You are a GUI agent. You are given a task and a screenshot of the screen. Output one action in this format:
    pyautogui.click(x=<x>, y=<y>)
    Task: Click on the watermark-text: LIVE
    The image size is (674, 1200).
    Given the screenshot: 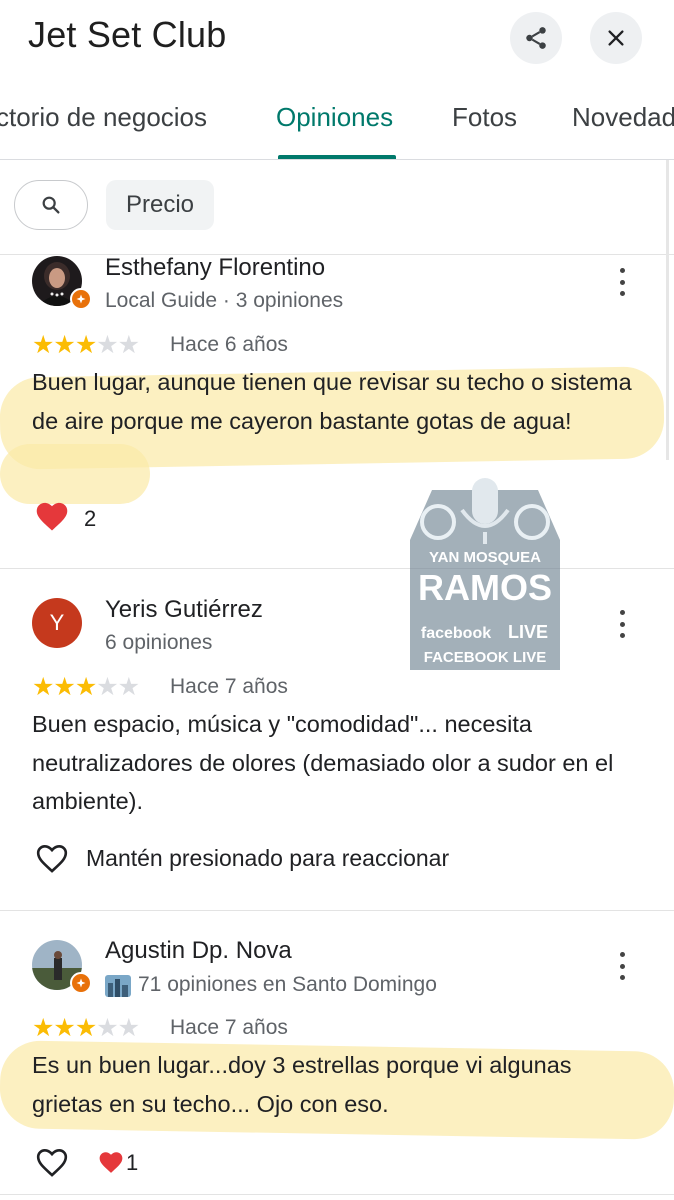 What is the action you would take?
    pyautogui.click(x=528, y=632)
    